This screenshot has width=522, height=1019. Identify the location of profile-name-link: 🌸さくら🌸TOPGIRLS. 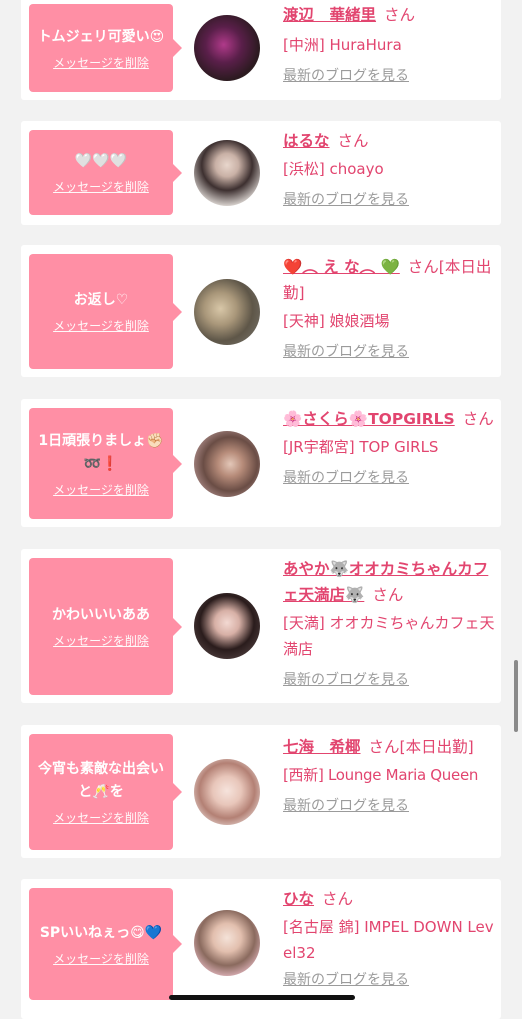
(369, 419).